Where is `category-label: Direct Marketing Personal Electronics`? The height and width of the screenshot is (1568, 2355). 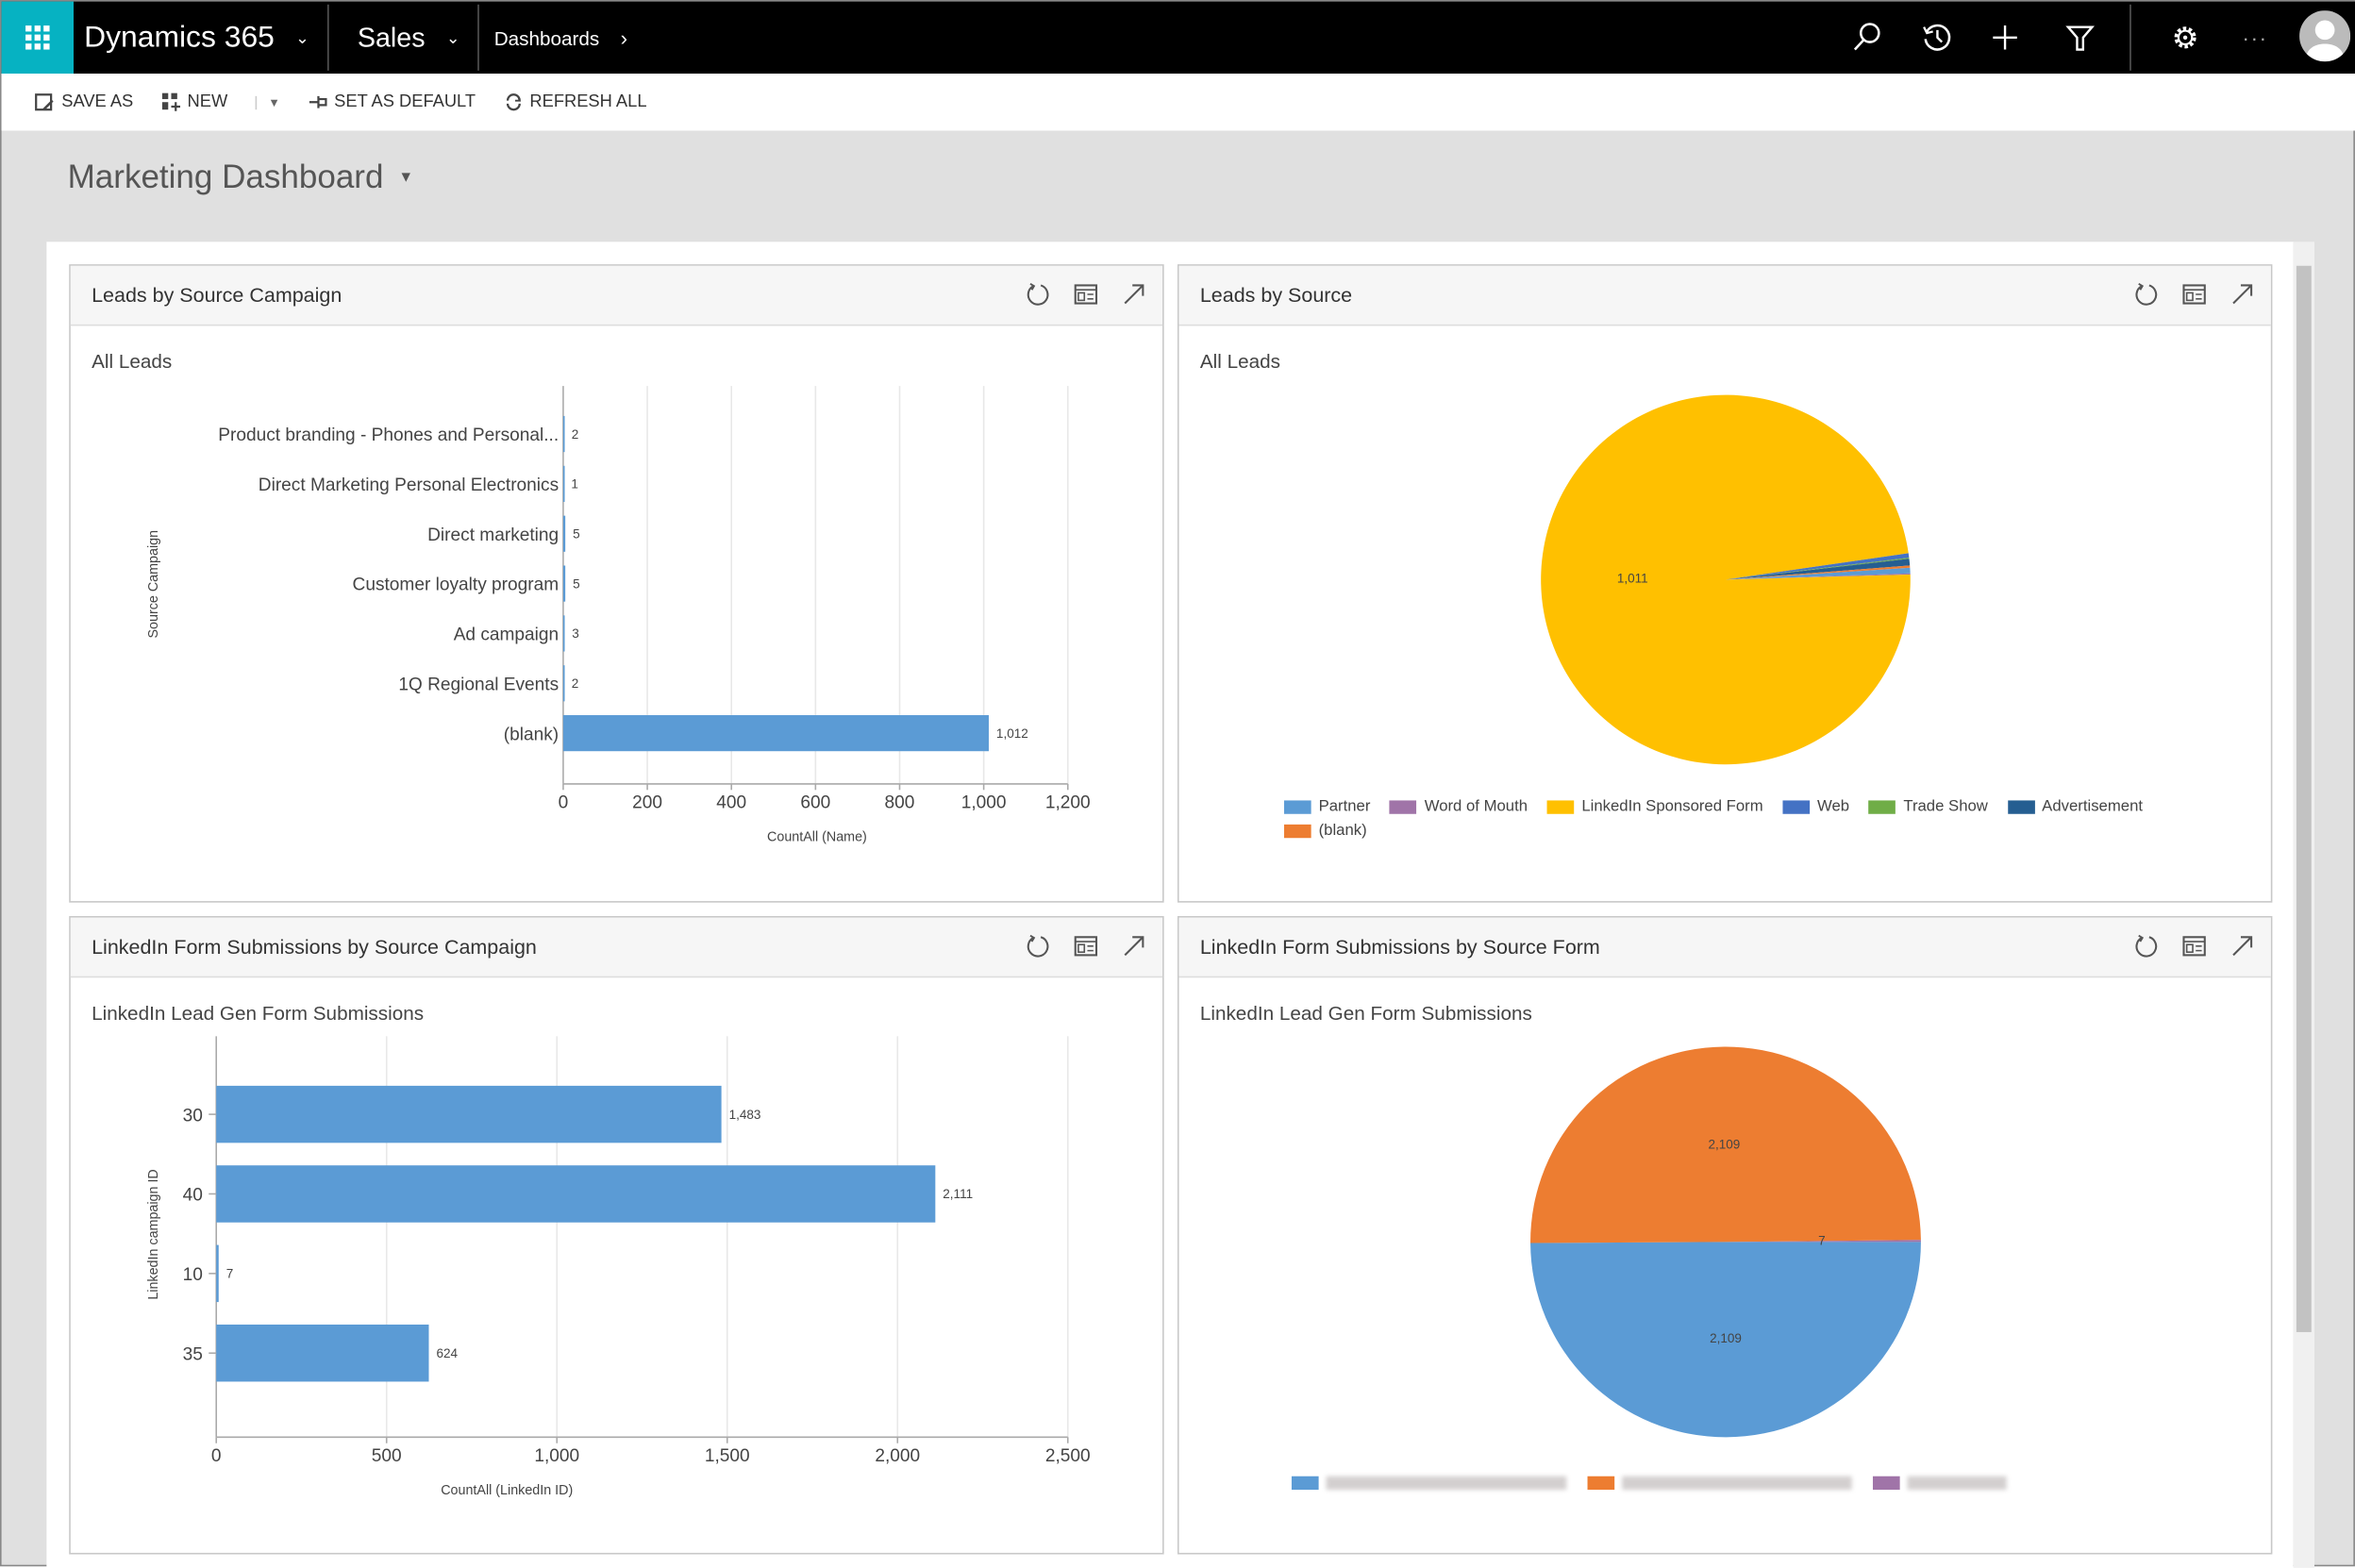 category-label: Direct Marketing Personal Electronics is located at coordinates (409, 485).